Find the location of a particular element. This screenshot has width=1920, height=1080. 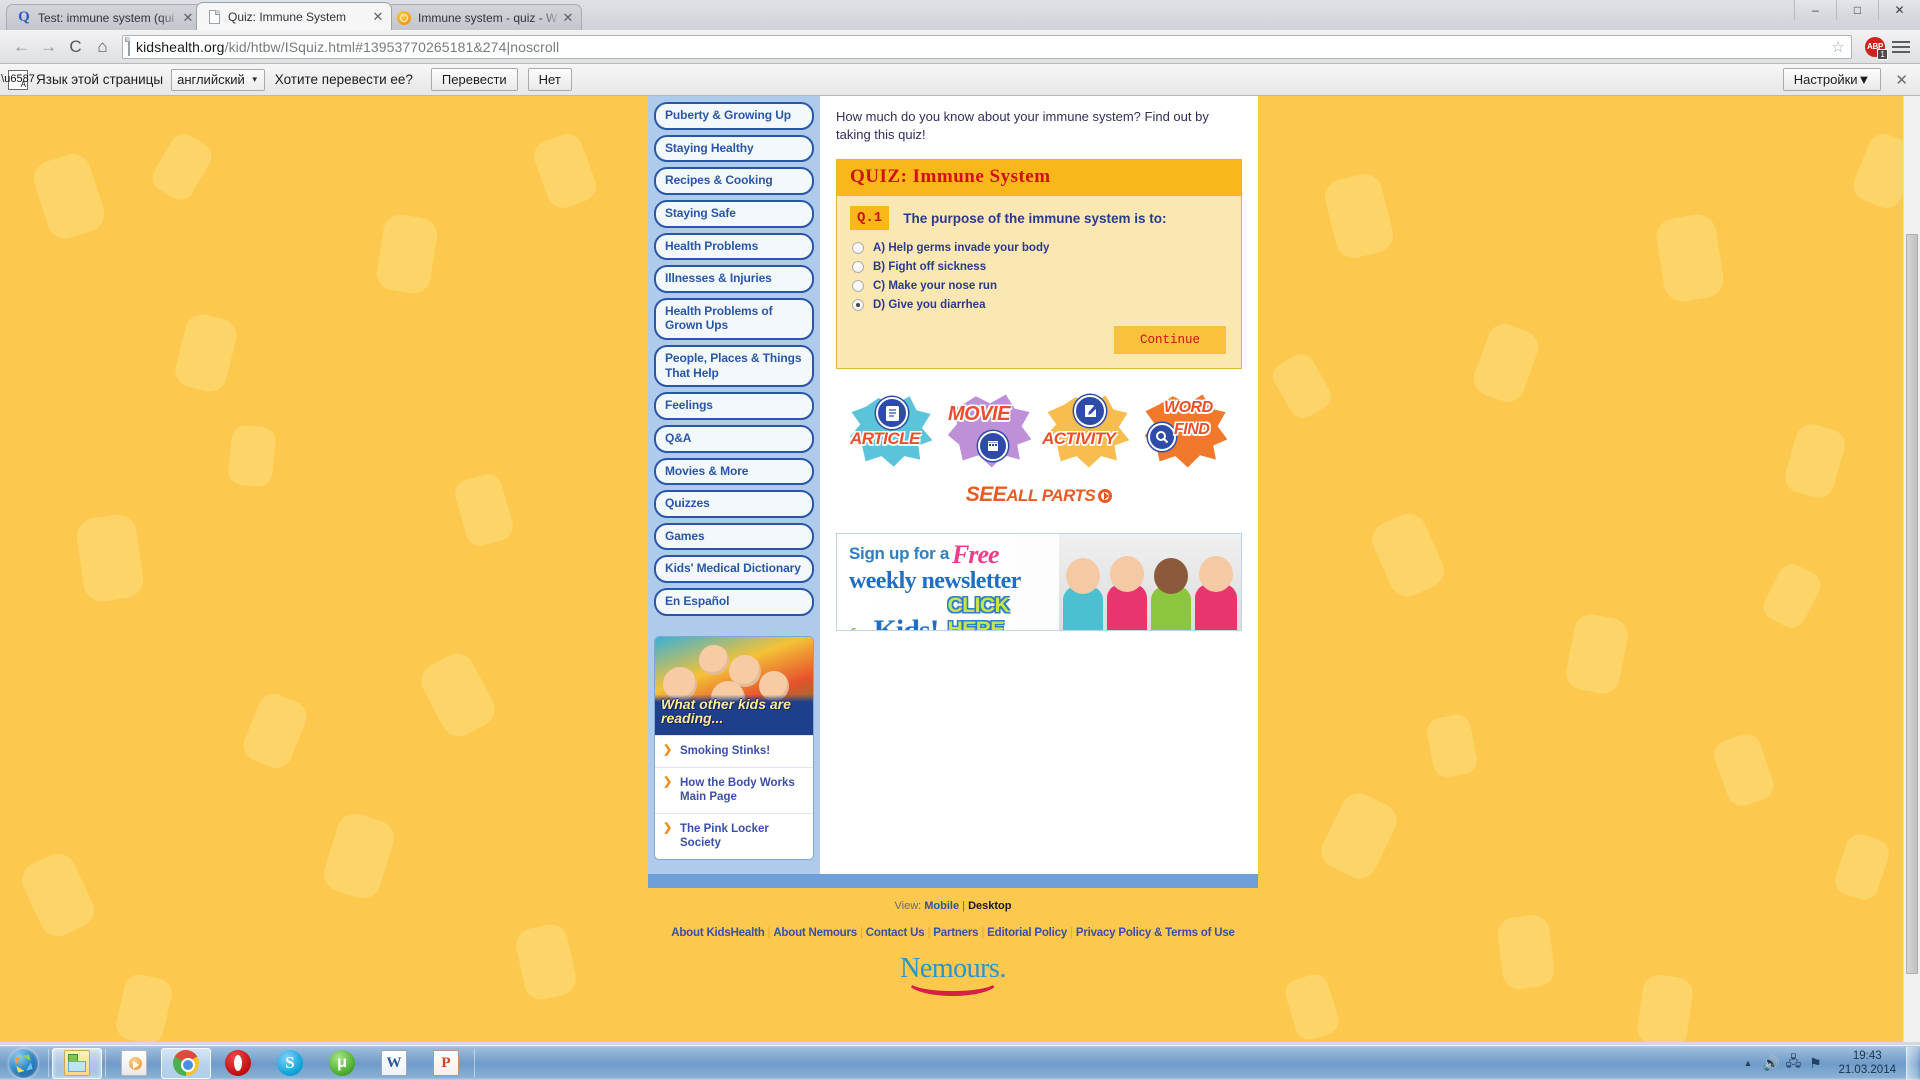

view-mobile-link: Mobile is located at coordinates (941, 906).